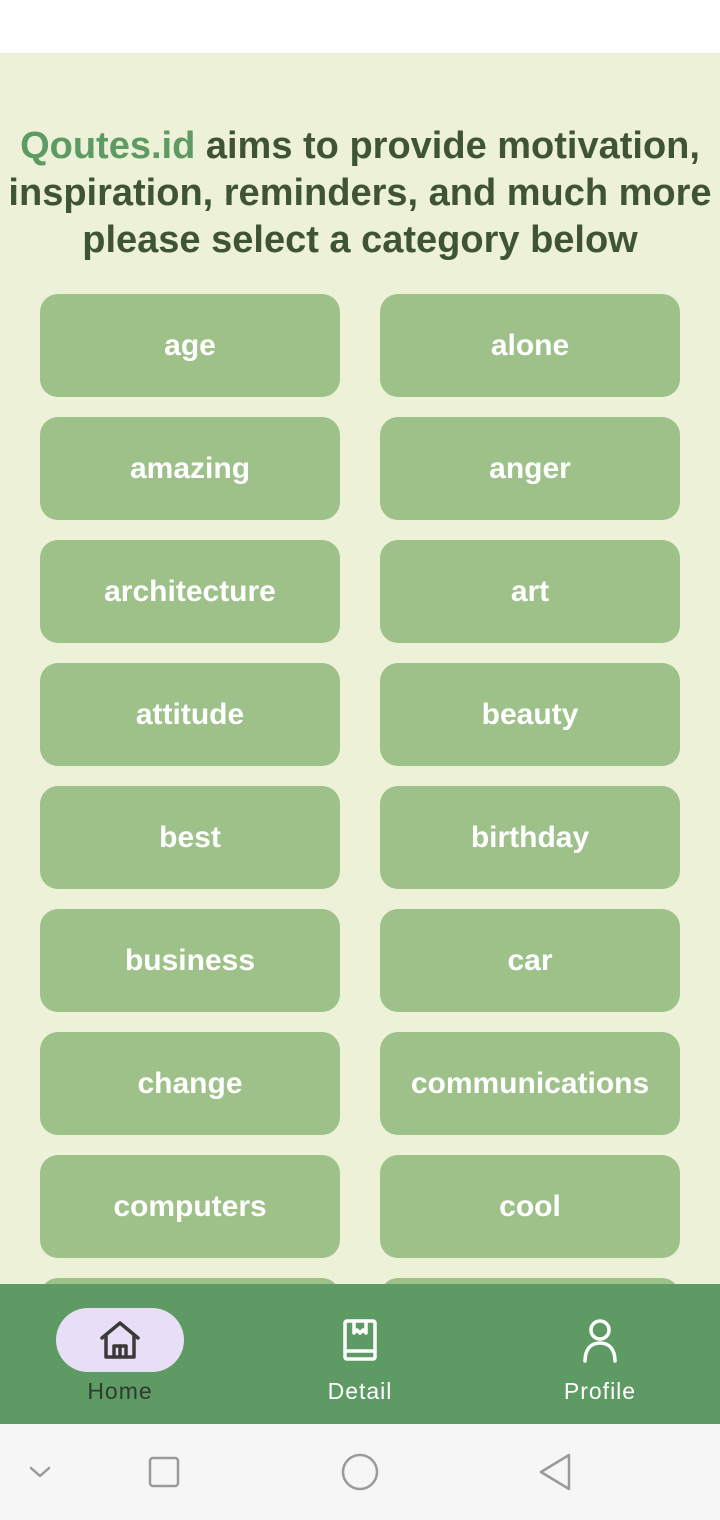  Describe the element at coordinates (190, 468) in the screenshot. I see `category-button-amazing: amazing` at that location.